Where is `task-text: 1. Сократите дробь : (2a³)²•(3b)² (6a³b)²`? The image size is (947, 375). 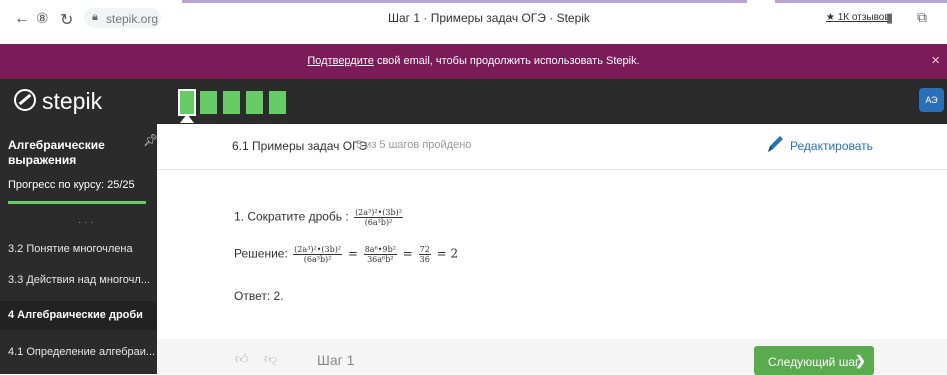 task-text: 1. Сократите дробь : (2a³)²•(3b)² (6a³b)² is located at coordinates (319, 217).